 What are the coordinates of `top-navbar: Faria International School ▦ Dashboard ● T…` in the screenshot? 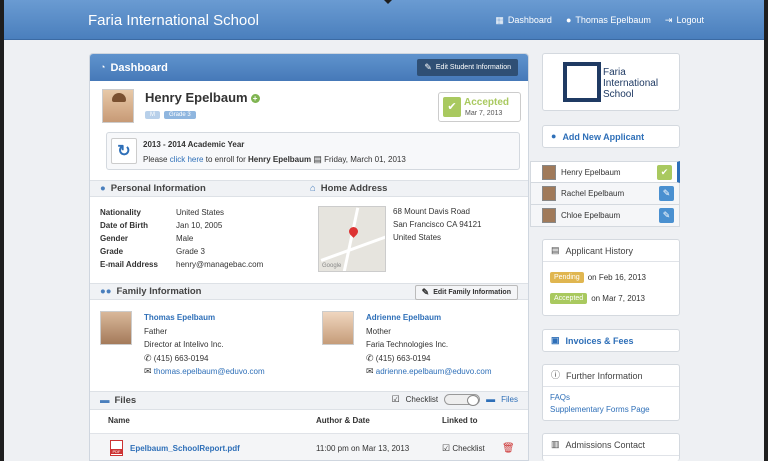 It's located at (384, 20).